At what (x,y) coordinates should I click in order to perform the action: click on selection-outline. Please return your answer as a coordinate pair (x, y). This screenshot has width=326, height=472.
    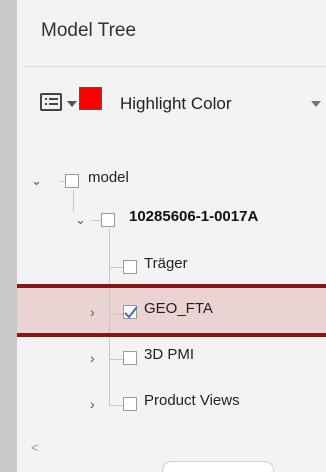
    Looking at the image, I should click on (171, 310).